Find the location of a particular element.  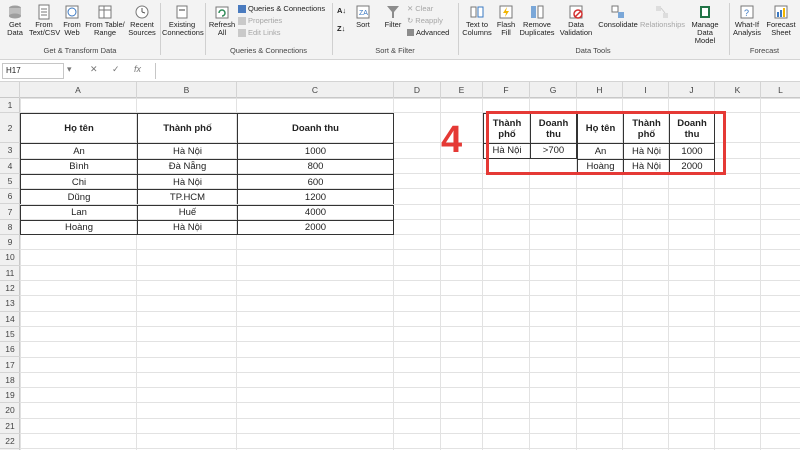

get-data-button: Get Data is located at coordinates (15, 20).